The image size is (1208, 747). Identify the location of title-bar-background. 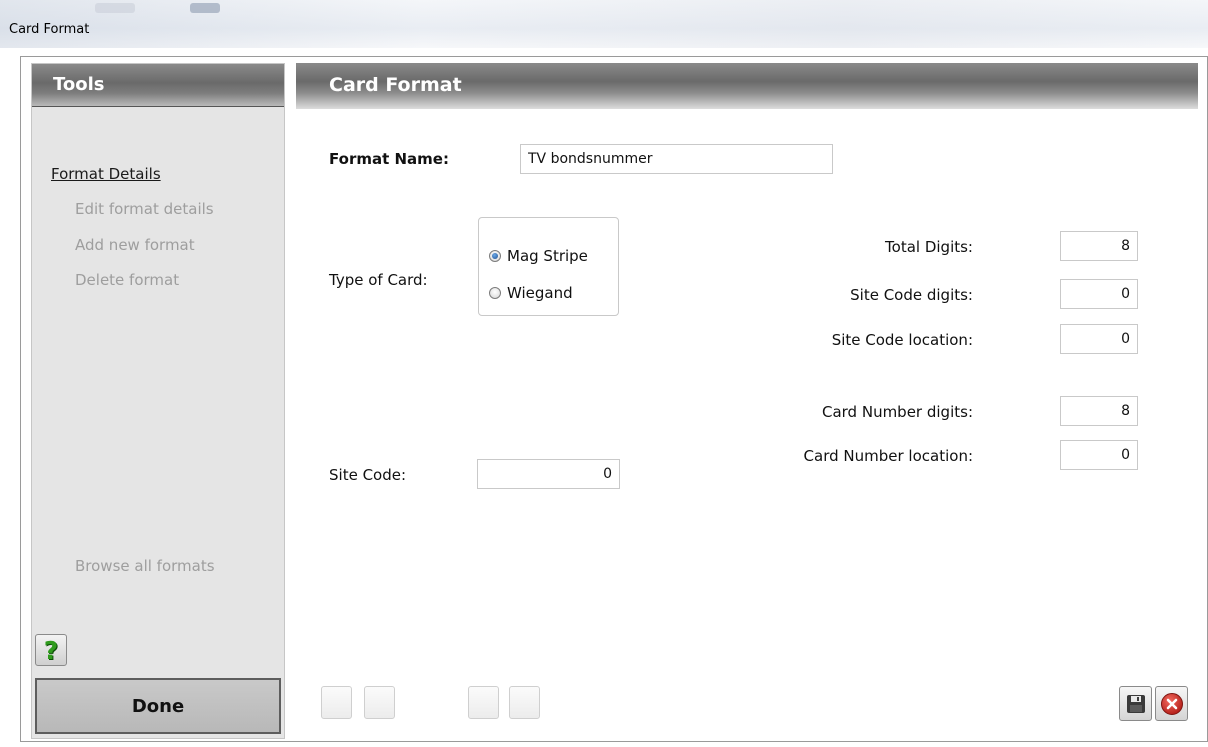
(604, 24).